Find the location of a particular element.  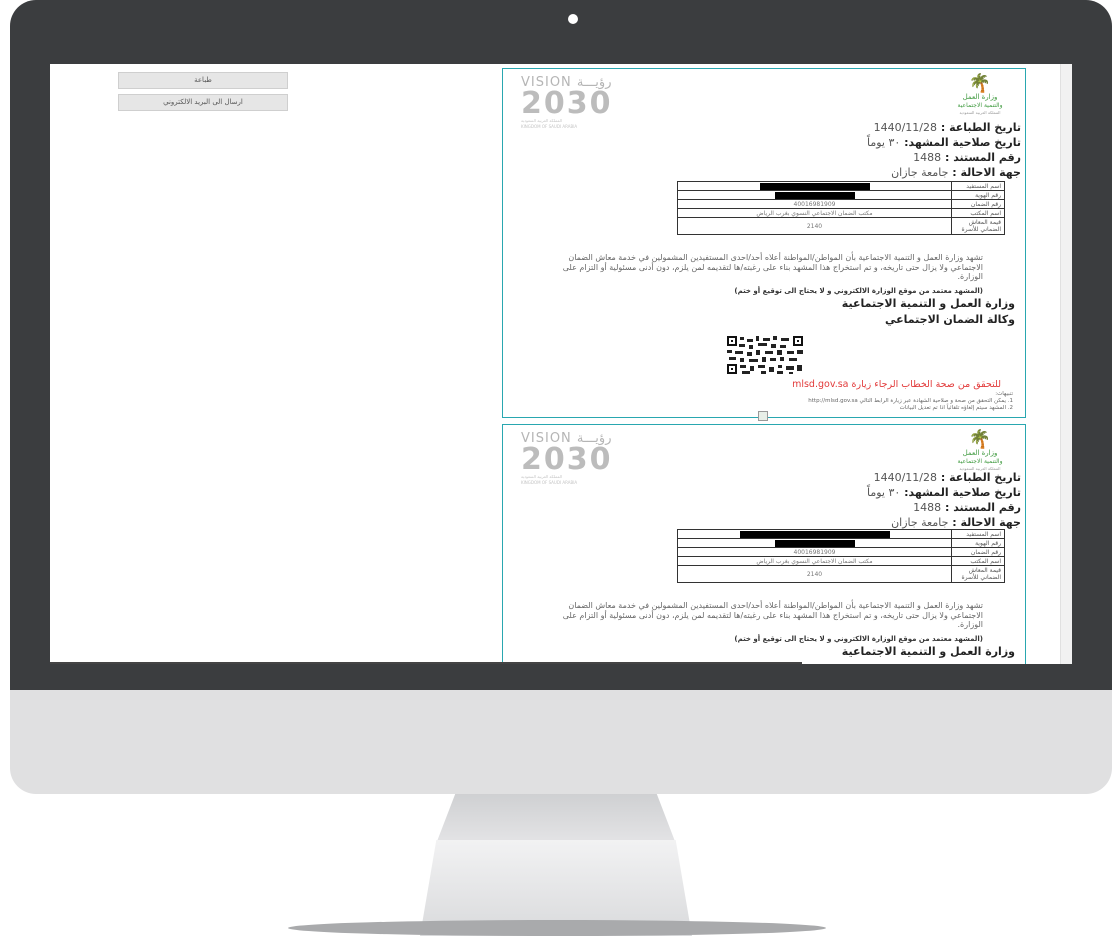

camera-icon is located at coordinates (573, 19).